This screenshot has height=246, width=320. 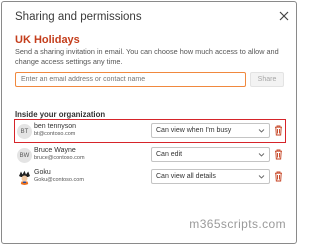 What do you see at coordinates (59, 180) in the screenshot?
I see `person-email: Goku@contoso.com` at bounding box center [59, 180].